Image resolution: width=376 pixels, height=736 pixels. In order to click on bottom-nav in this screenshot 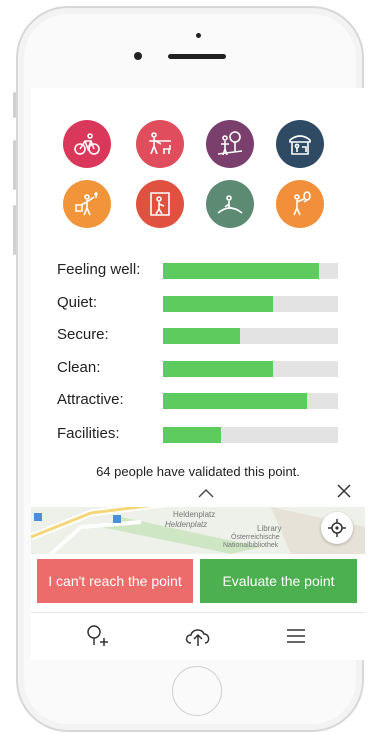, I will do `click(198, 634)`.